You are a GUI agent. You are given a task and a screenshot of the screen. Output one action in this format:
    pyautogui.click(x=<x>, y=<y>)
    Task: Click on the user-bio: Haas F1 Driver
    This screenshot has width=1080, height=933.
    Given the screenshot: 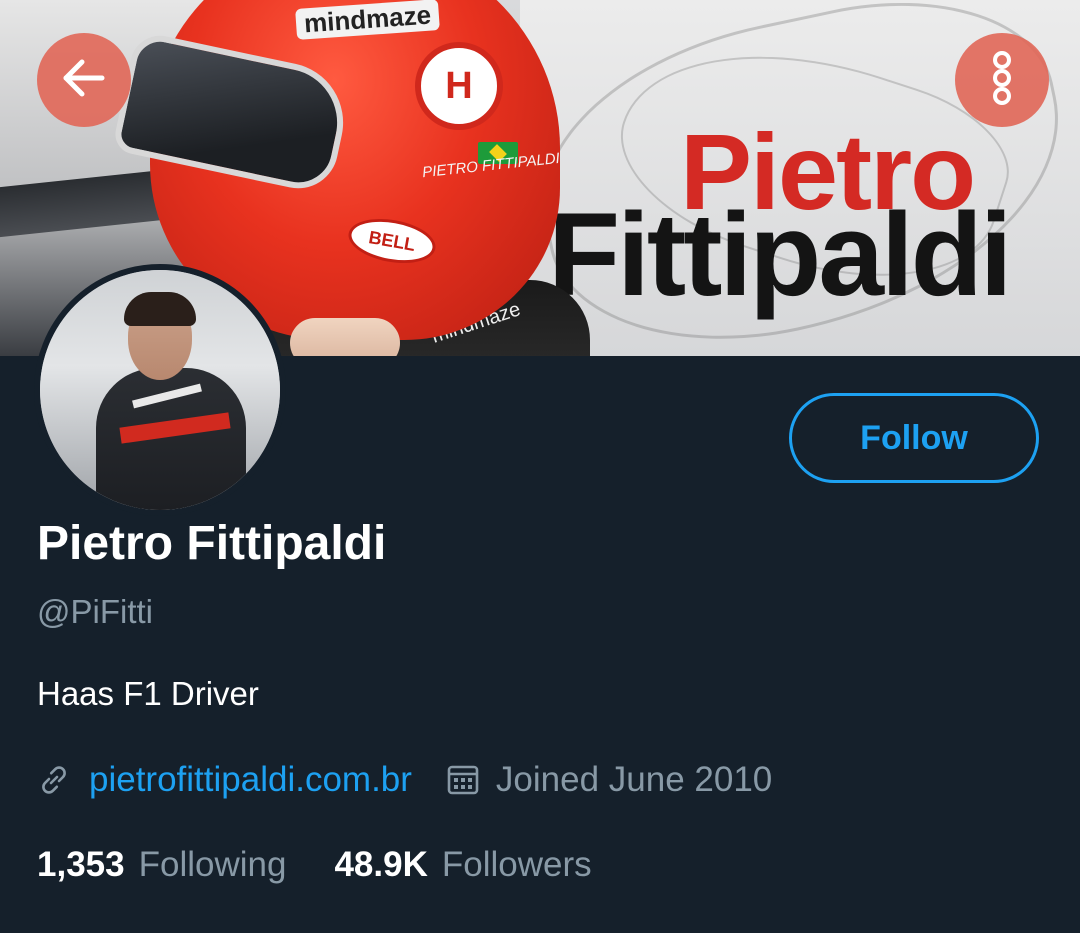 What is the action you would take?
    pyautogui.click(x=148, y=693)
    